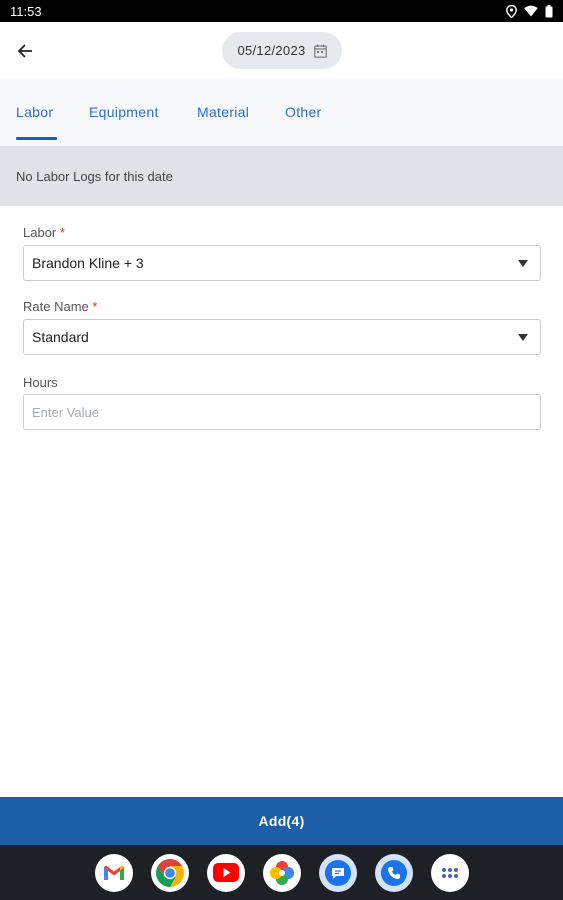  I want to click on back-button, so click(25, 51).